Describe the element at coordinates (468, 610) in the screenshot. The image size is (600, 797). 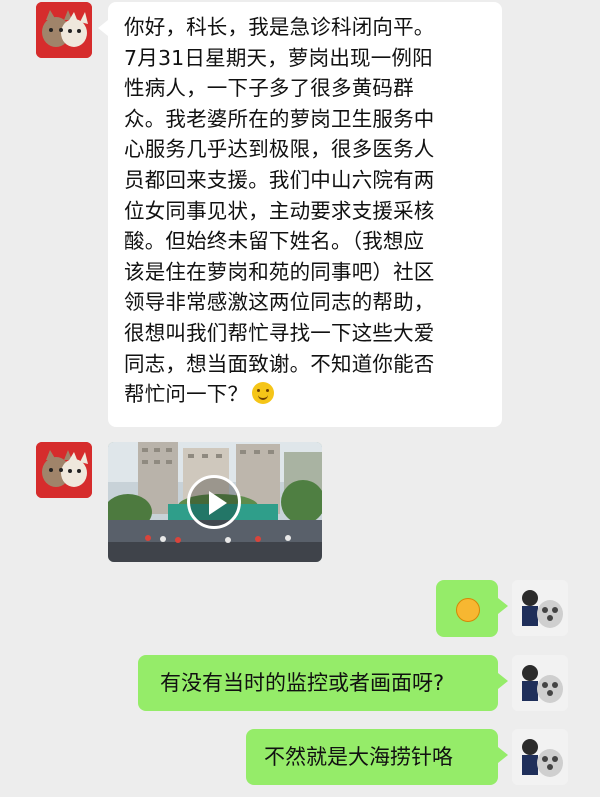
I see `fist-bump-icon` at that location.